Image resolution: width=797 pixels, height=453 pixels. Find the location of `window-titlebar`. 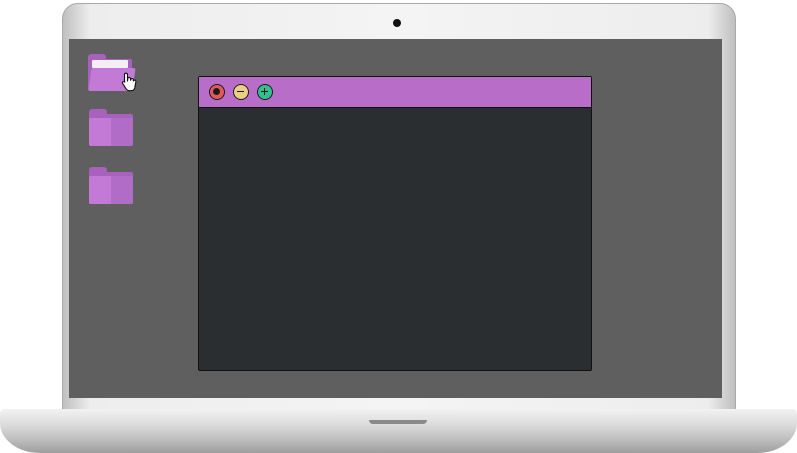

window-titlebar is located at coordinates (395, 92).